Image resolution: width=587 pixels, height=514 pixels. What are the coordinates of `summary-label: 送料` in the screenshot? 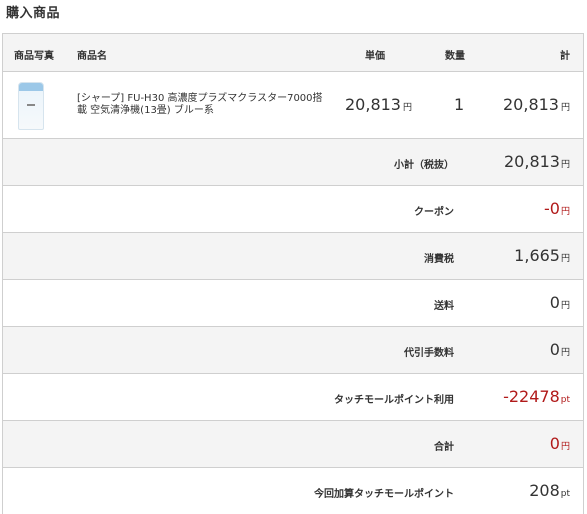 It's located at (444, 306).